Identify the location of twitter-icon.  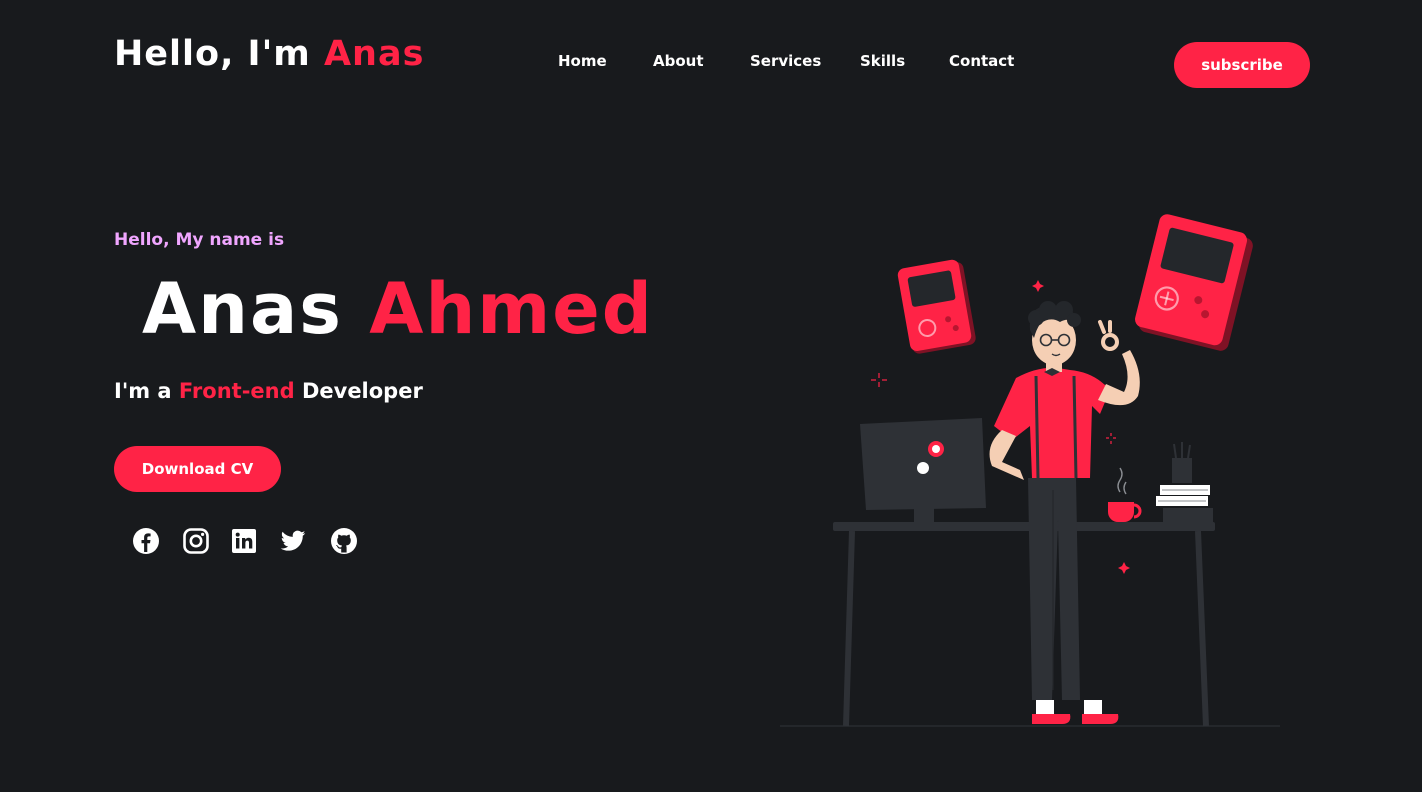
(293, 541).